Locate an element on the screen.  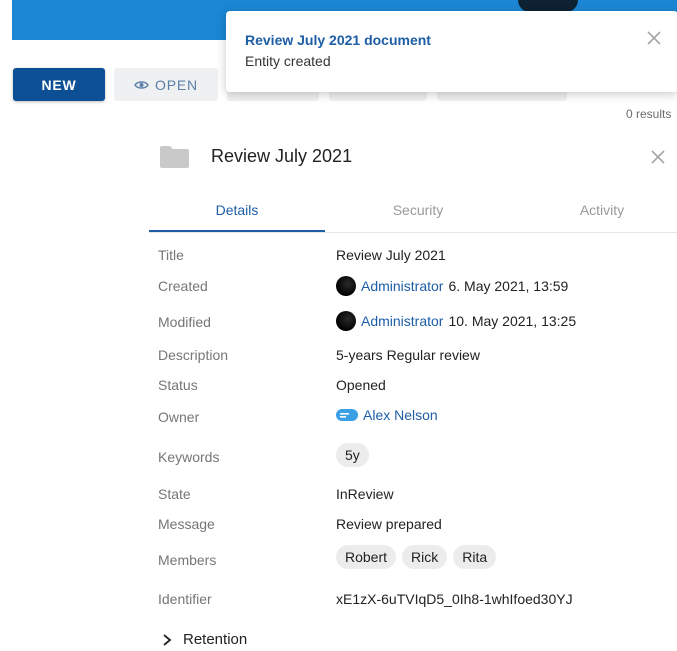
member-chip: Rita is located at coordinates (475, 557).